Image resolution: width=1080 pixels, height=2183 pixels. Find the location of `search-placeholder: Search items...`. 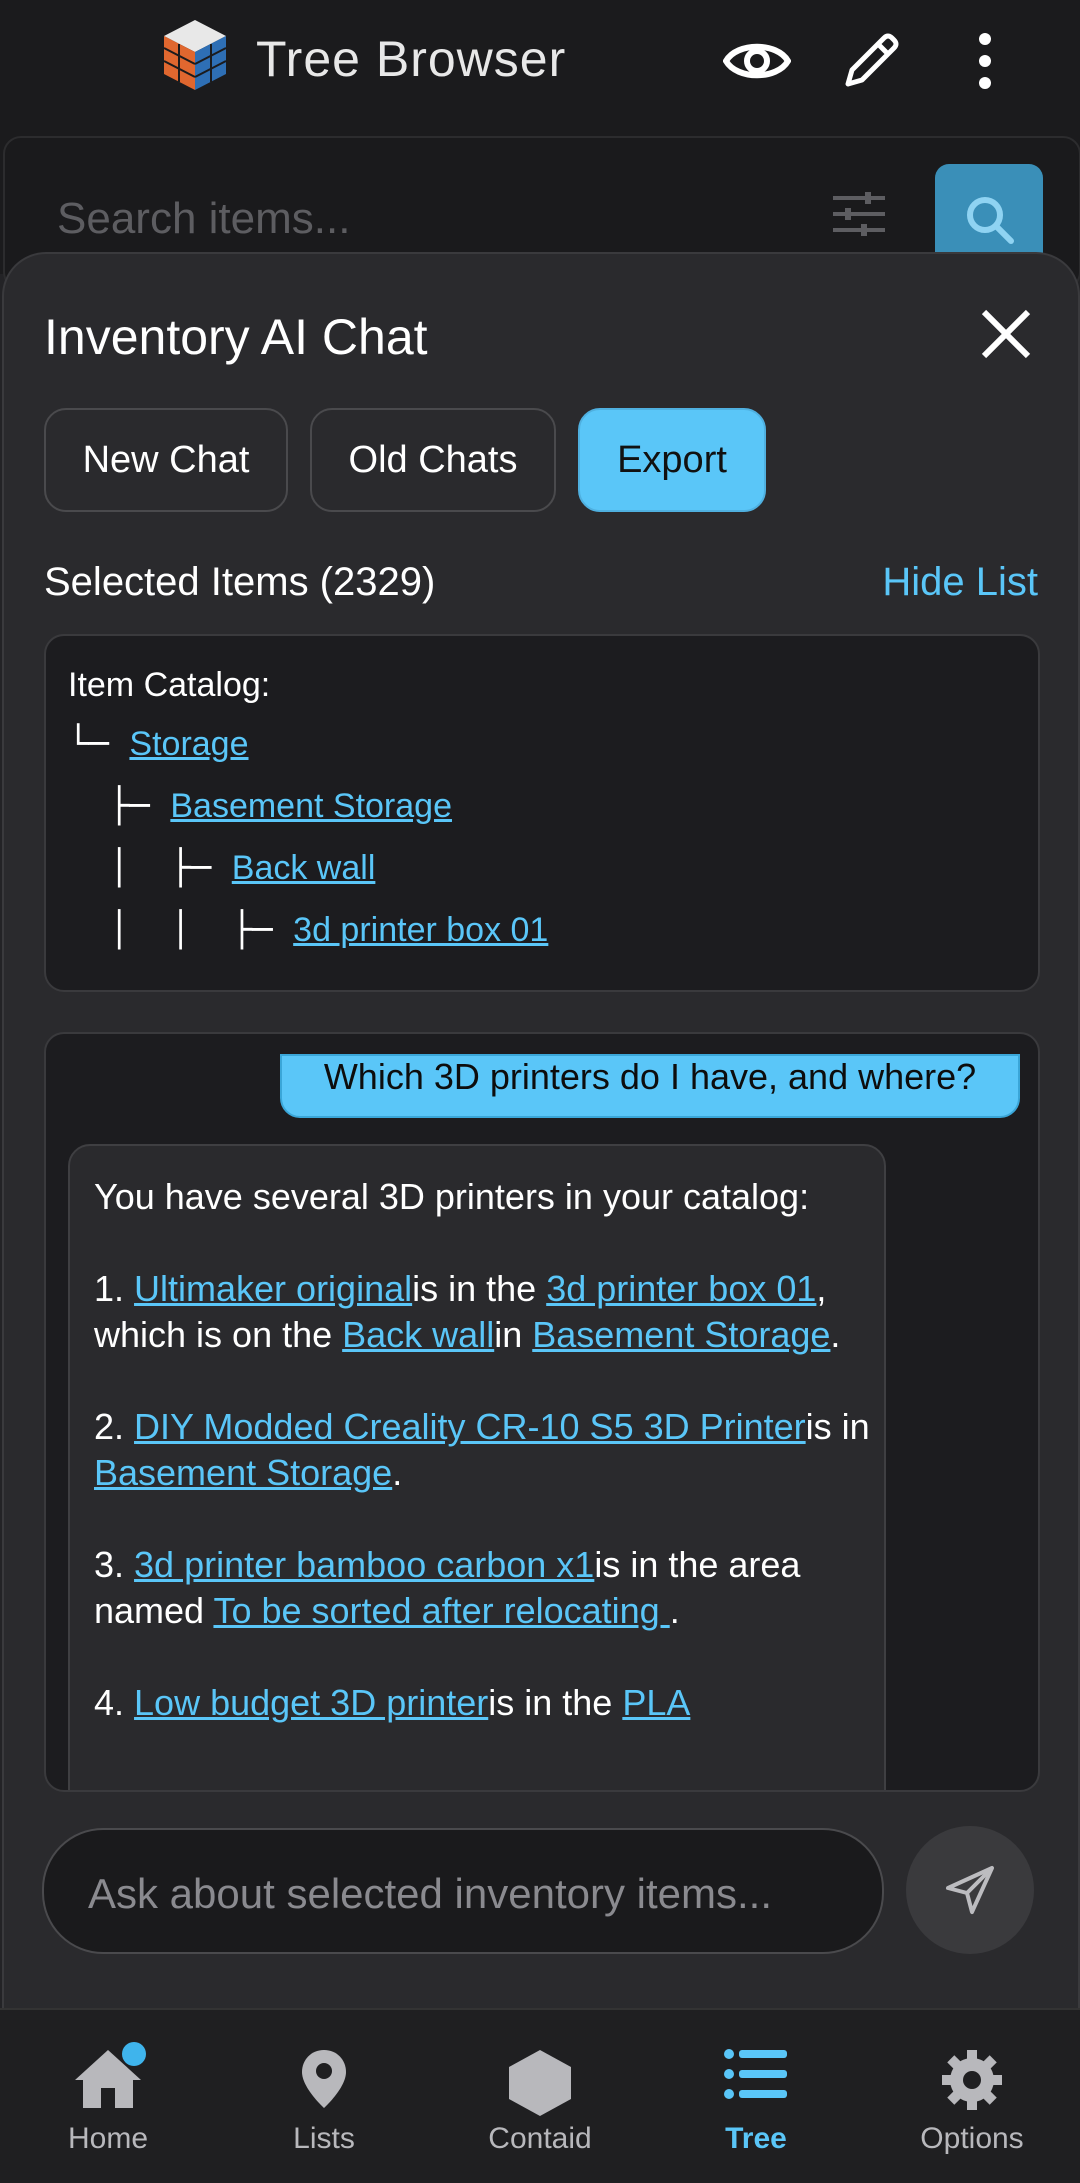

search-placeholder: Search items... is located at coordinates (204, 218).